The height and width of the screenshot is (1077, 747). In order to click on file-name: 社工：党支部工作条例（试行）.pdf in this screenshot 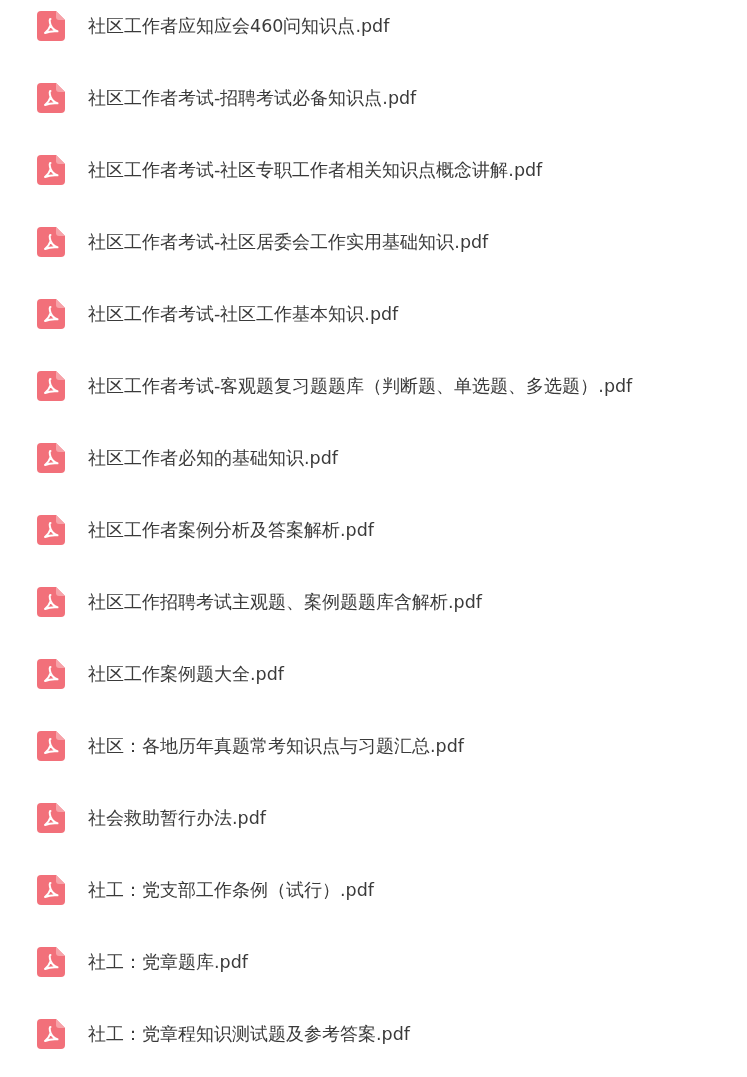, I will do `click(231, 890)`.